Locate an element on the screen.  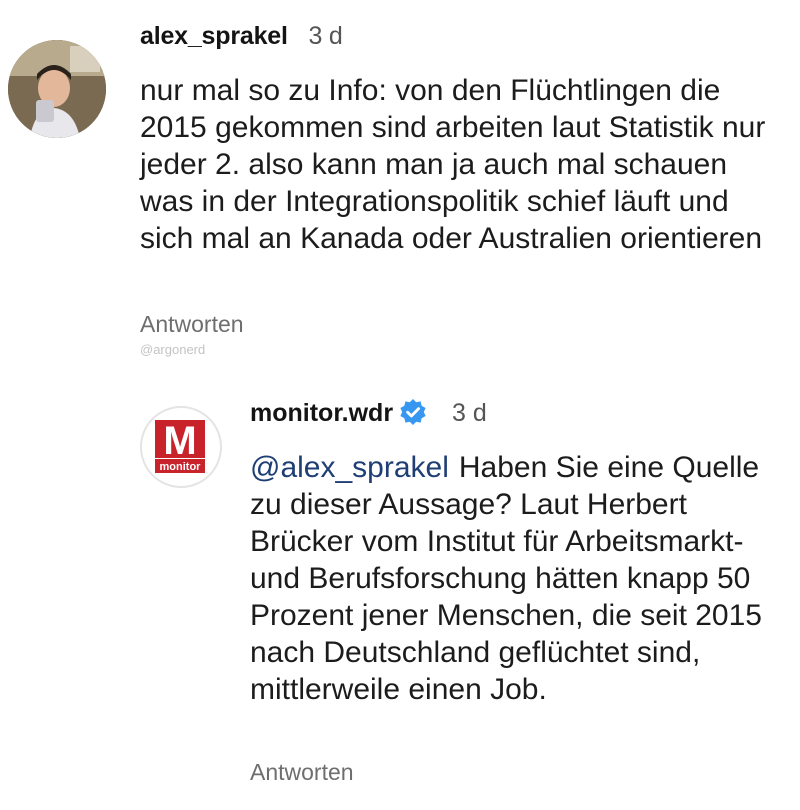
comment-author: alex_sprakel 3 d is located at coordinates (241, 36).